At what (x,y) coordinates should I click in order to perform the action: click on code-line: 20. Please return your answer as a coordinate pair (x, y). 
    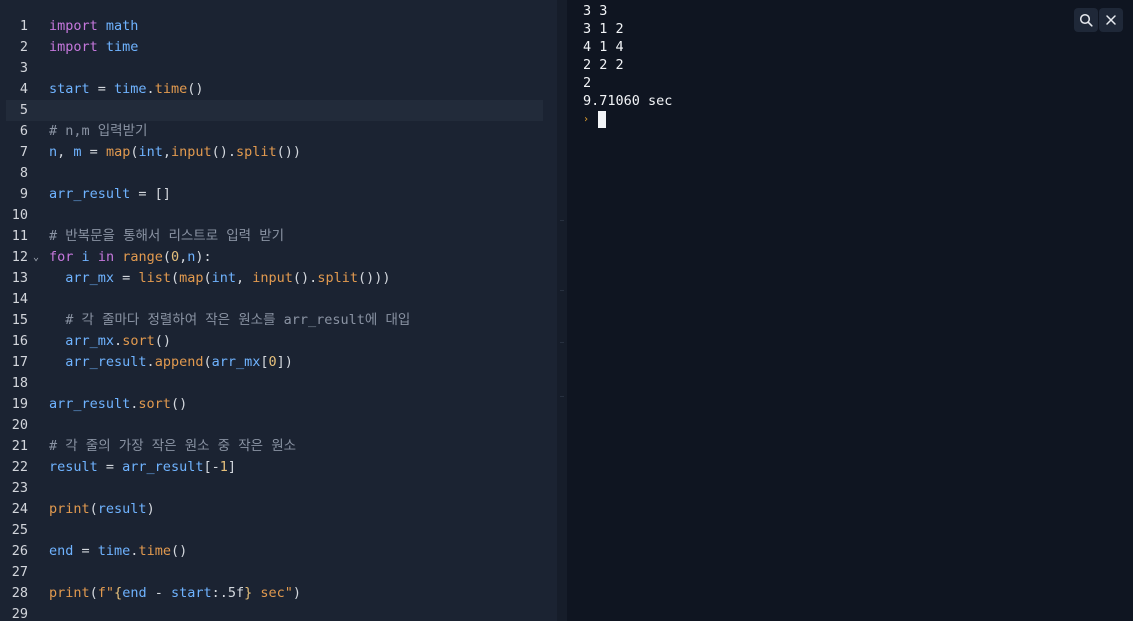
    Looking at the image, I should click on (278, 425).